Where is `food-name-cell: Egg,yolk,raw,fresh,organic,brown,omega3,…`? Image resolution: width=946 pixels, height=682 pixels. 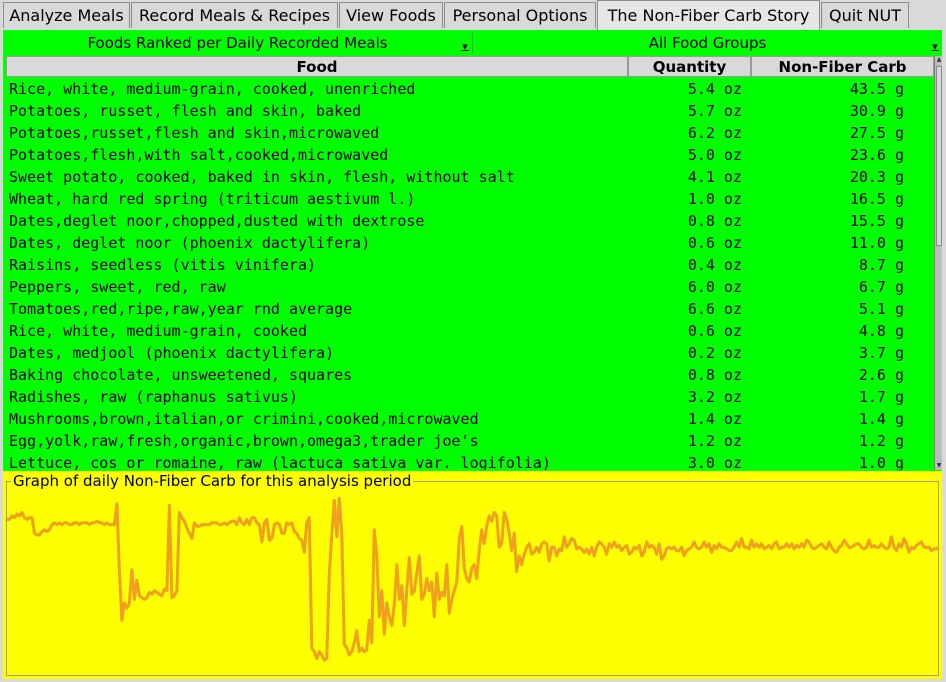 food-name-cell: Egg,yolk,raw,fresh,organic,brown,omega3,… is located at coordinates (244, 441).